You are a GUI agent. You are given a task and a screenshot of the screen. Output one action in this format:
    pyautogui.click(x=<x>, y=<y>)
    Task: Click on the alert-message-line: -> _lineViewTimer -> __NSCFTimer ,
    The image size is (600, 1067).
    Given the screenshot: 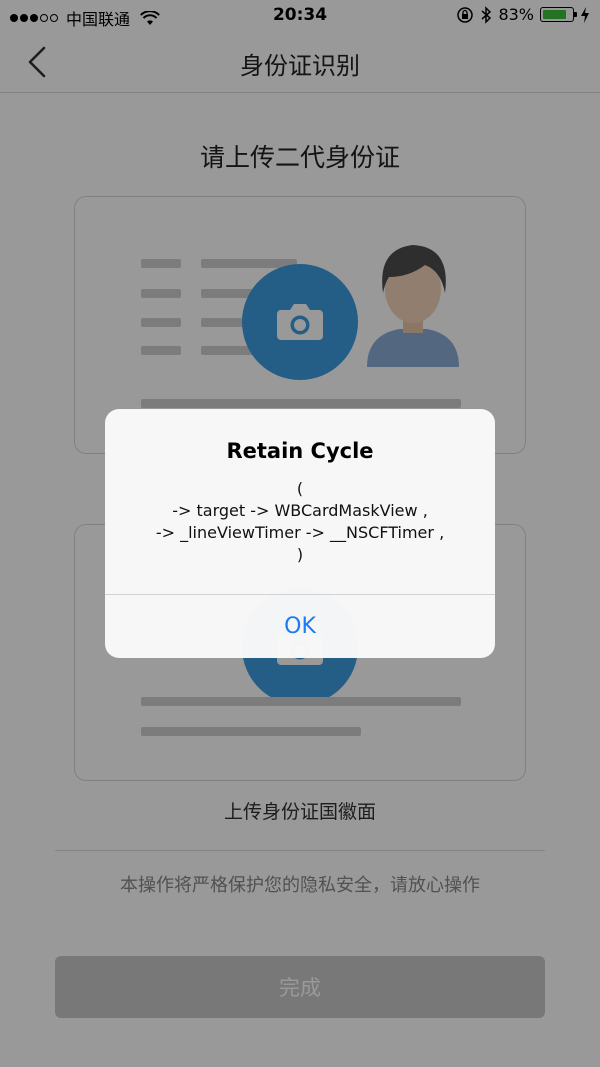 What is the action you would take?
    pyautogui.click(x=300, y=532)
    